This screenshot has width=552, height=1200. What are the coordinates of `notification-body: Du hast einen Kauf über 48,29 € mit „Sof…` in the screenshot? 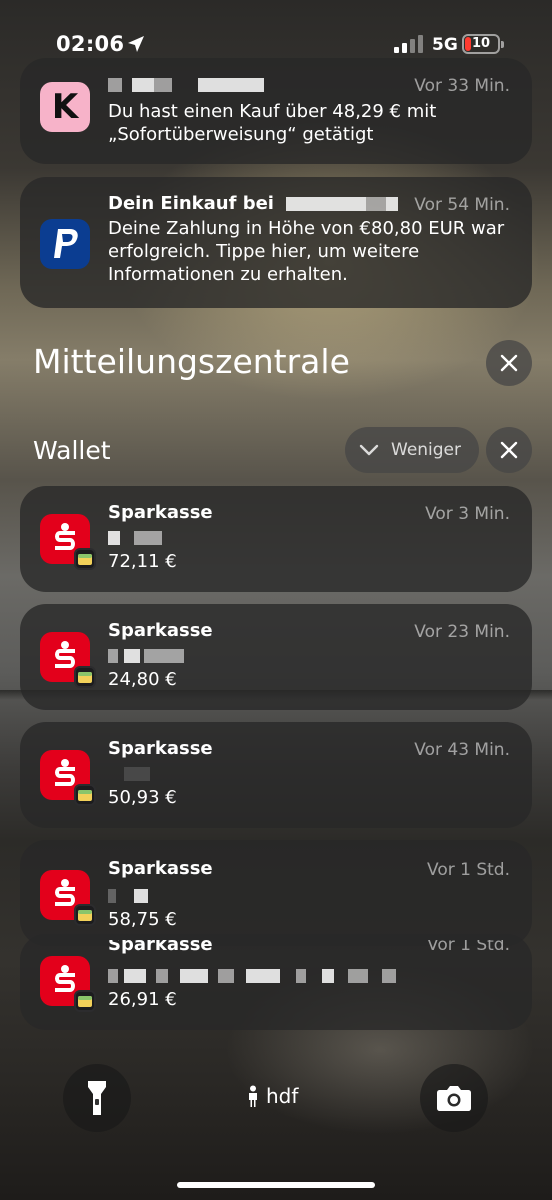 It's located at (272, 123).